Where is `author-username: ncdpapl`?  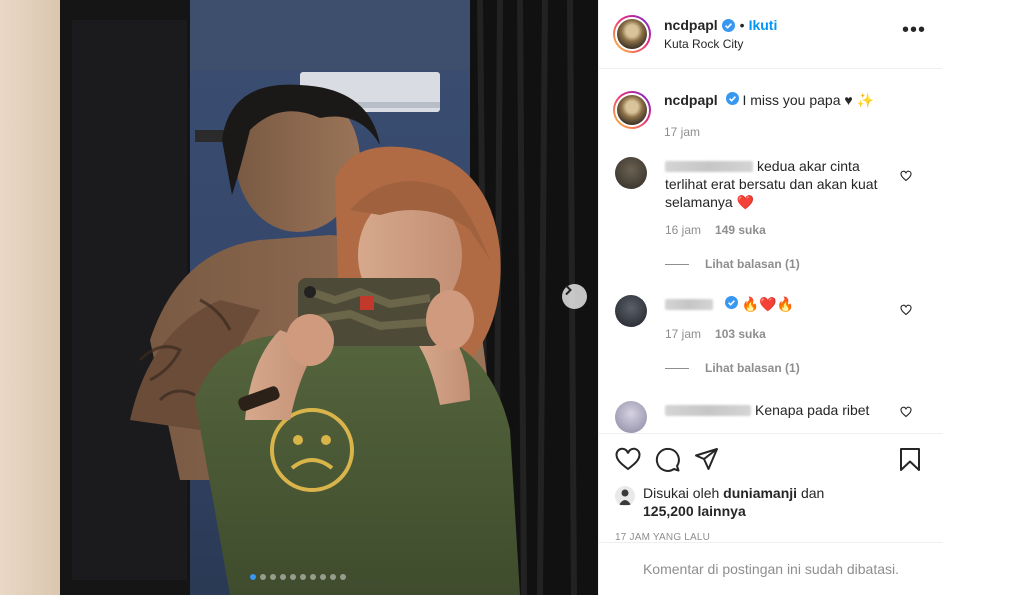
author-username: ncdpapl is located at coordinates (691, 25).